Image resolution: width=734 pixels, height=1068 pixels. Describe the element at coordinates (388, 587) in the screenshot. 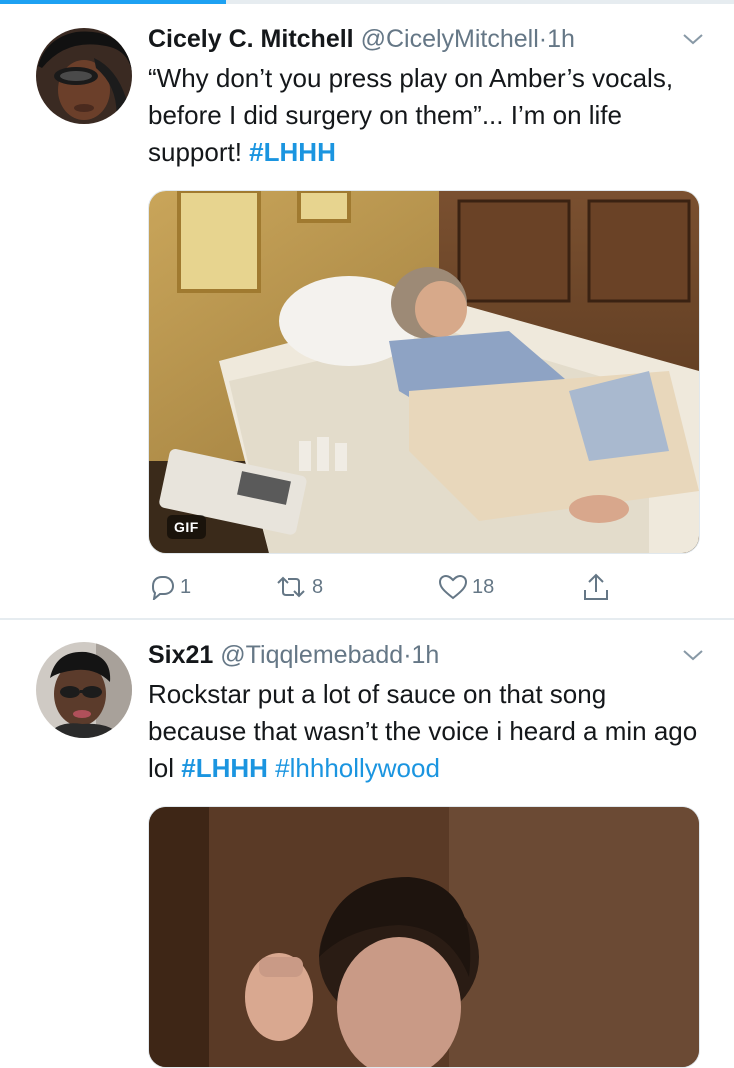

I see `tweet-actions: 1 8 18` at that location.